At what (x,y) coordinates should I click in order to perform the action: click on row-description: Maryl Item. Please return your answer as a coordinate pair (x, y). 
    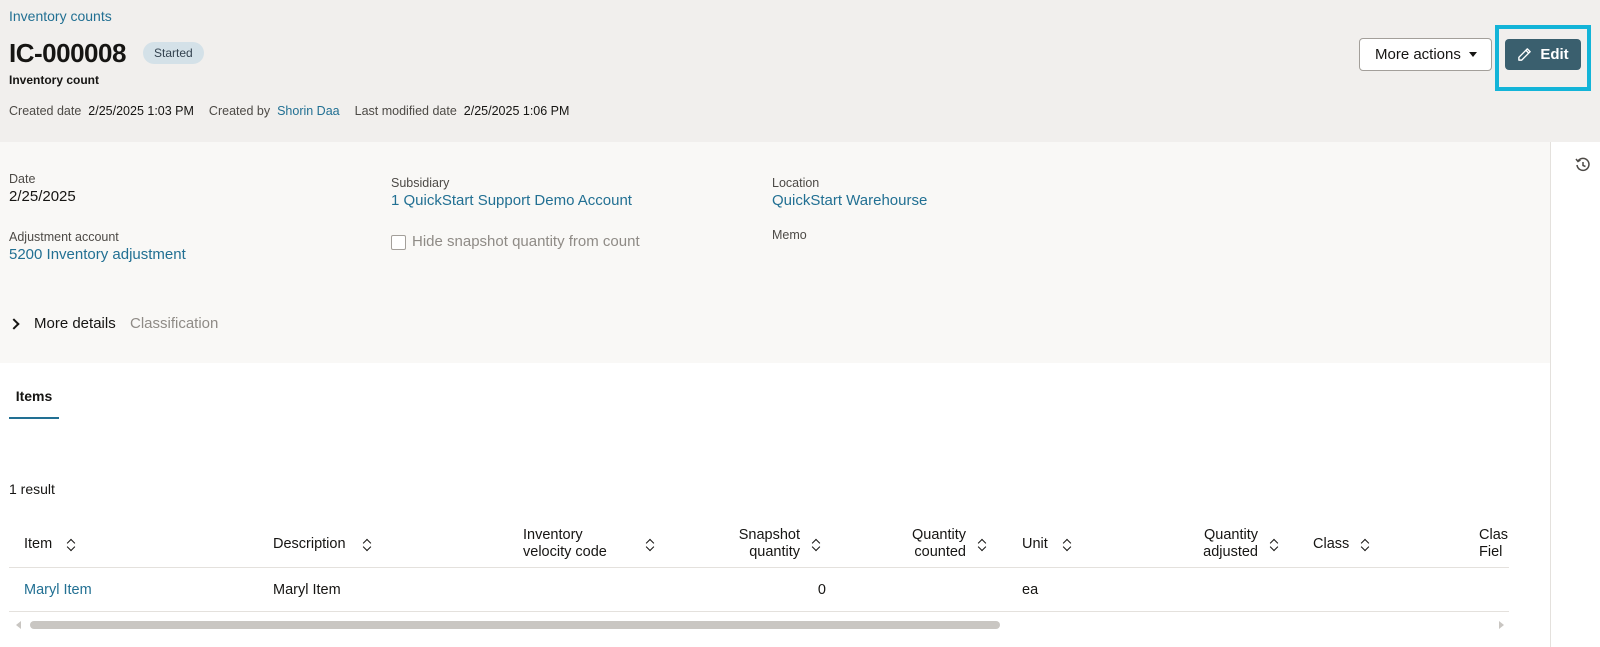
    Looking at the image, I should click on (307, 590).